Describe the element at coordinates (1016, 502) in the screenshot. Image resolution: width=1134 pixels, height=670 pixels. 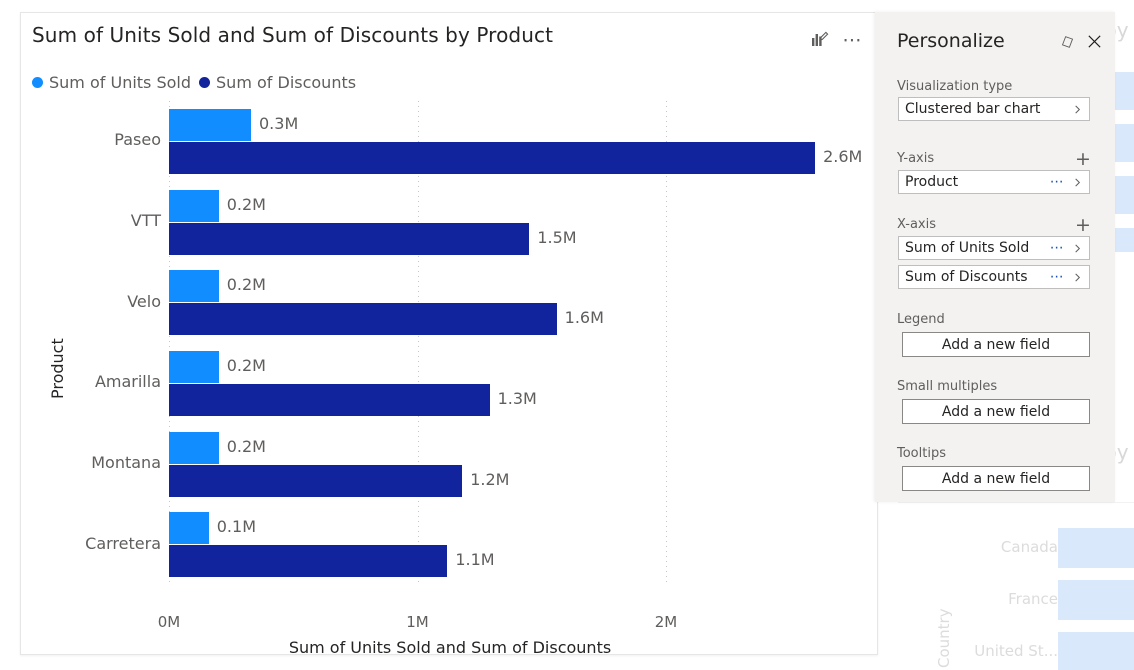
I see `background-divider` at that location.